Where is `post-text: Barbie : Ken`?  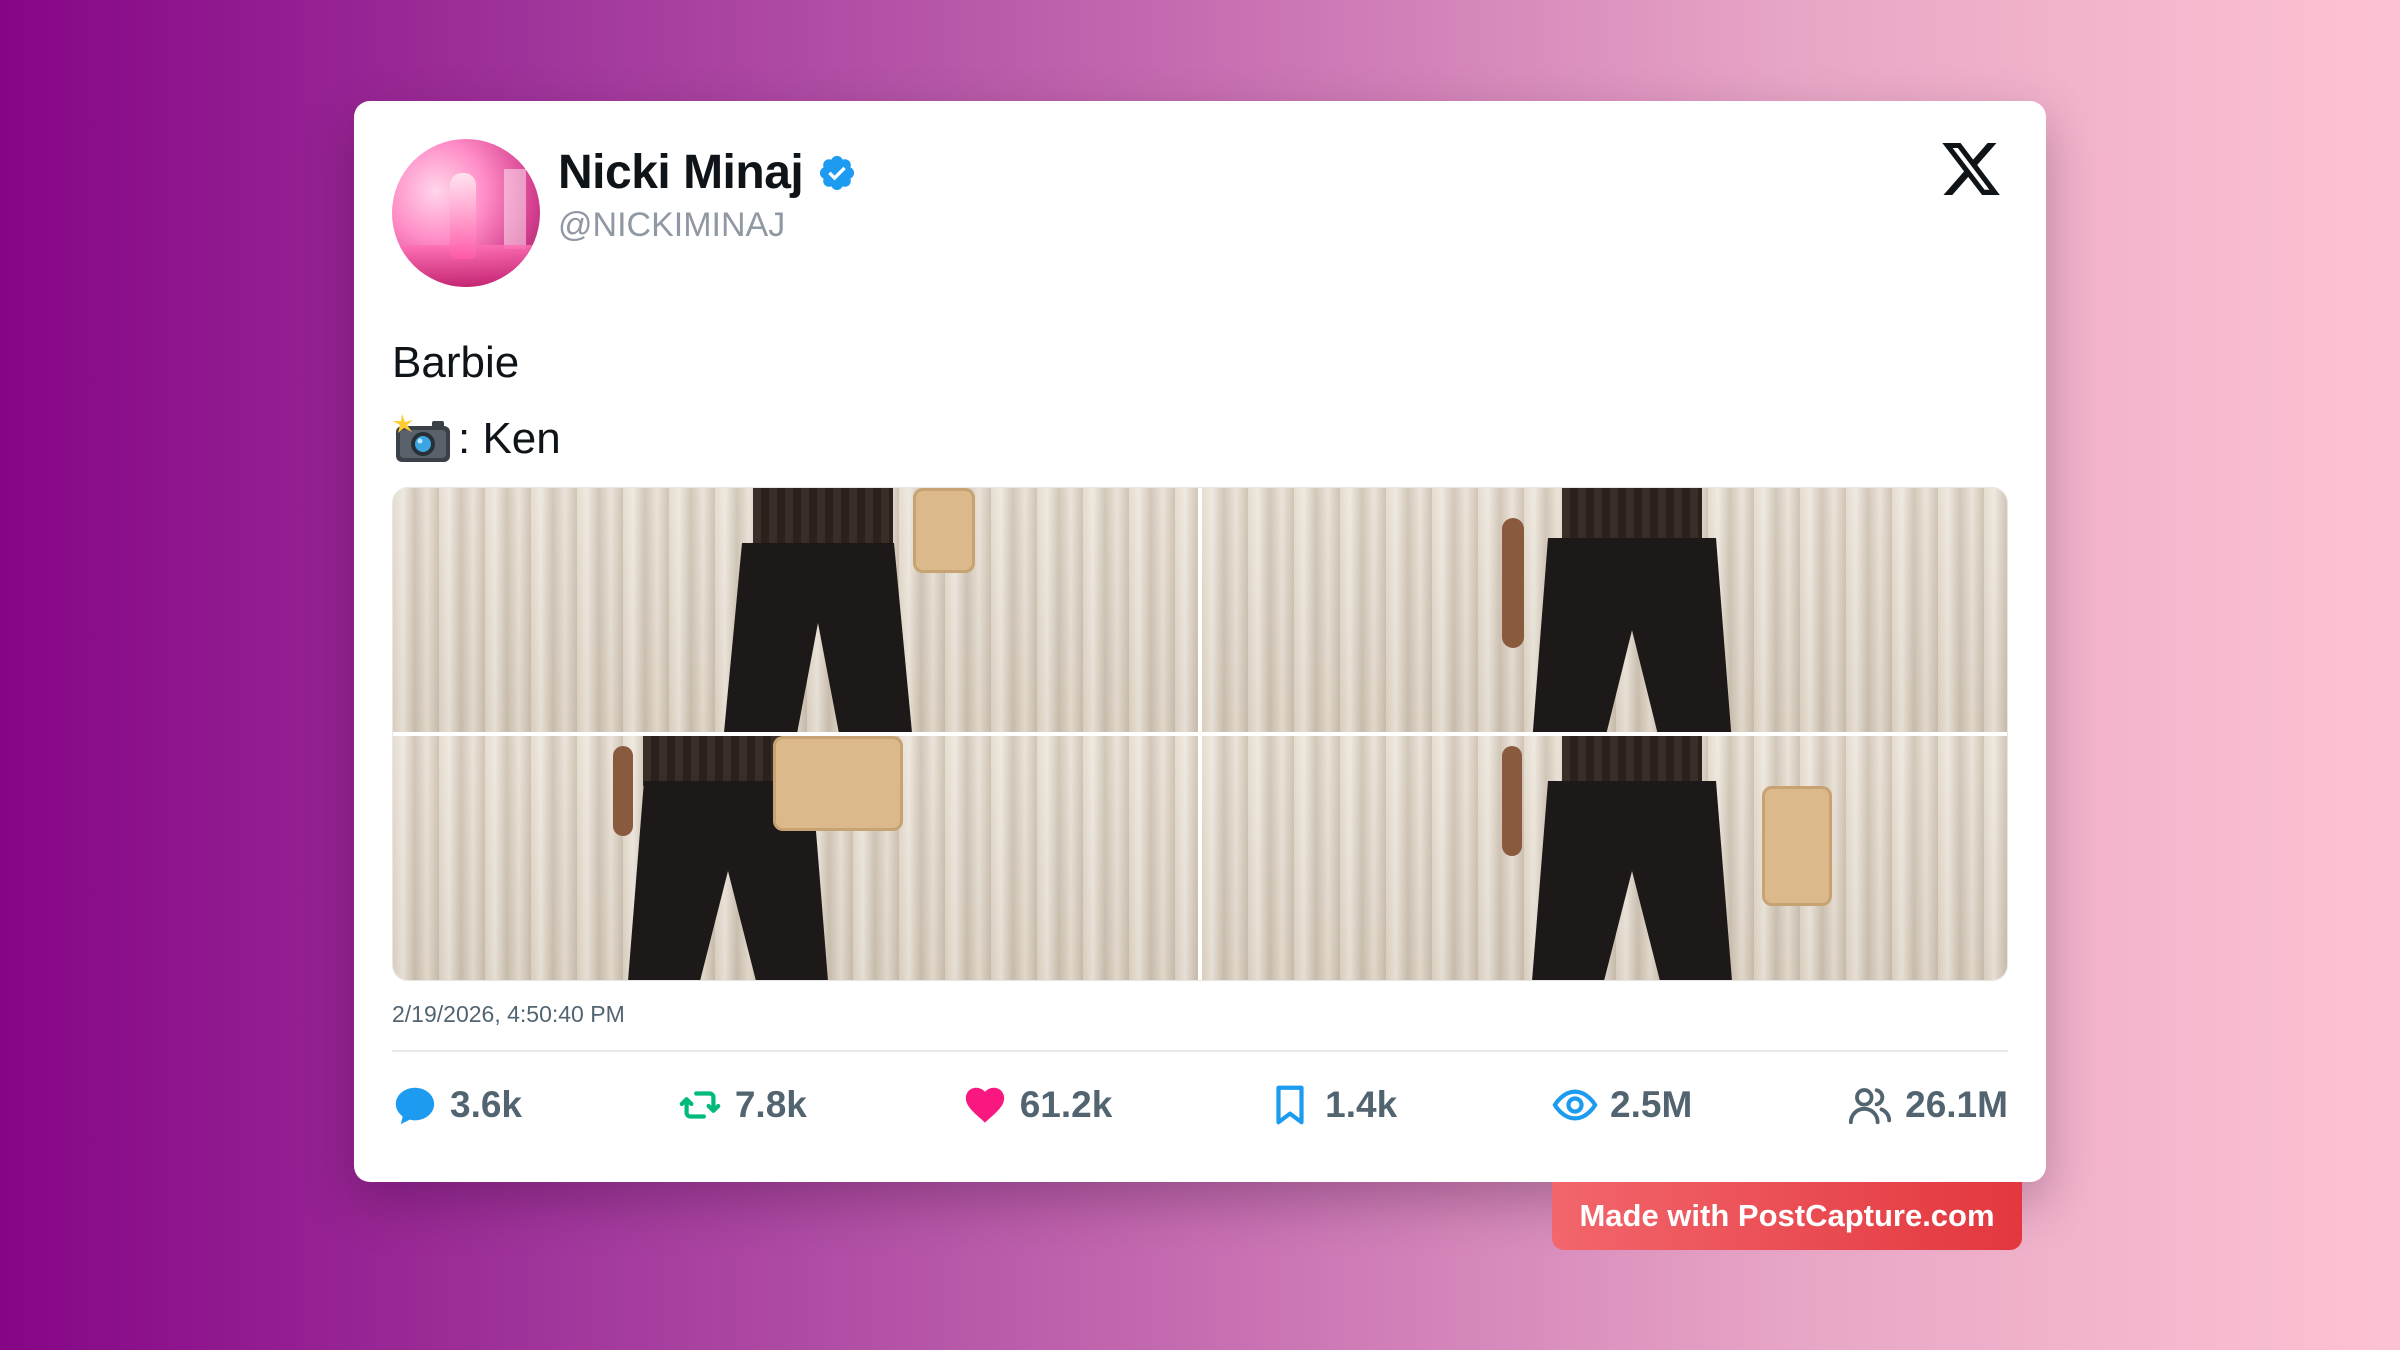
post-text: Barbie : Ken is located at coordinates (476, 401).